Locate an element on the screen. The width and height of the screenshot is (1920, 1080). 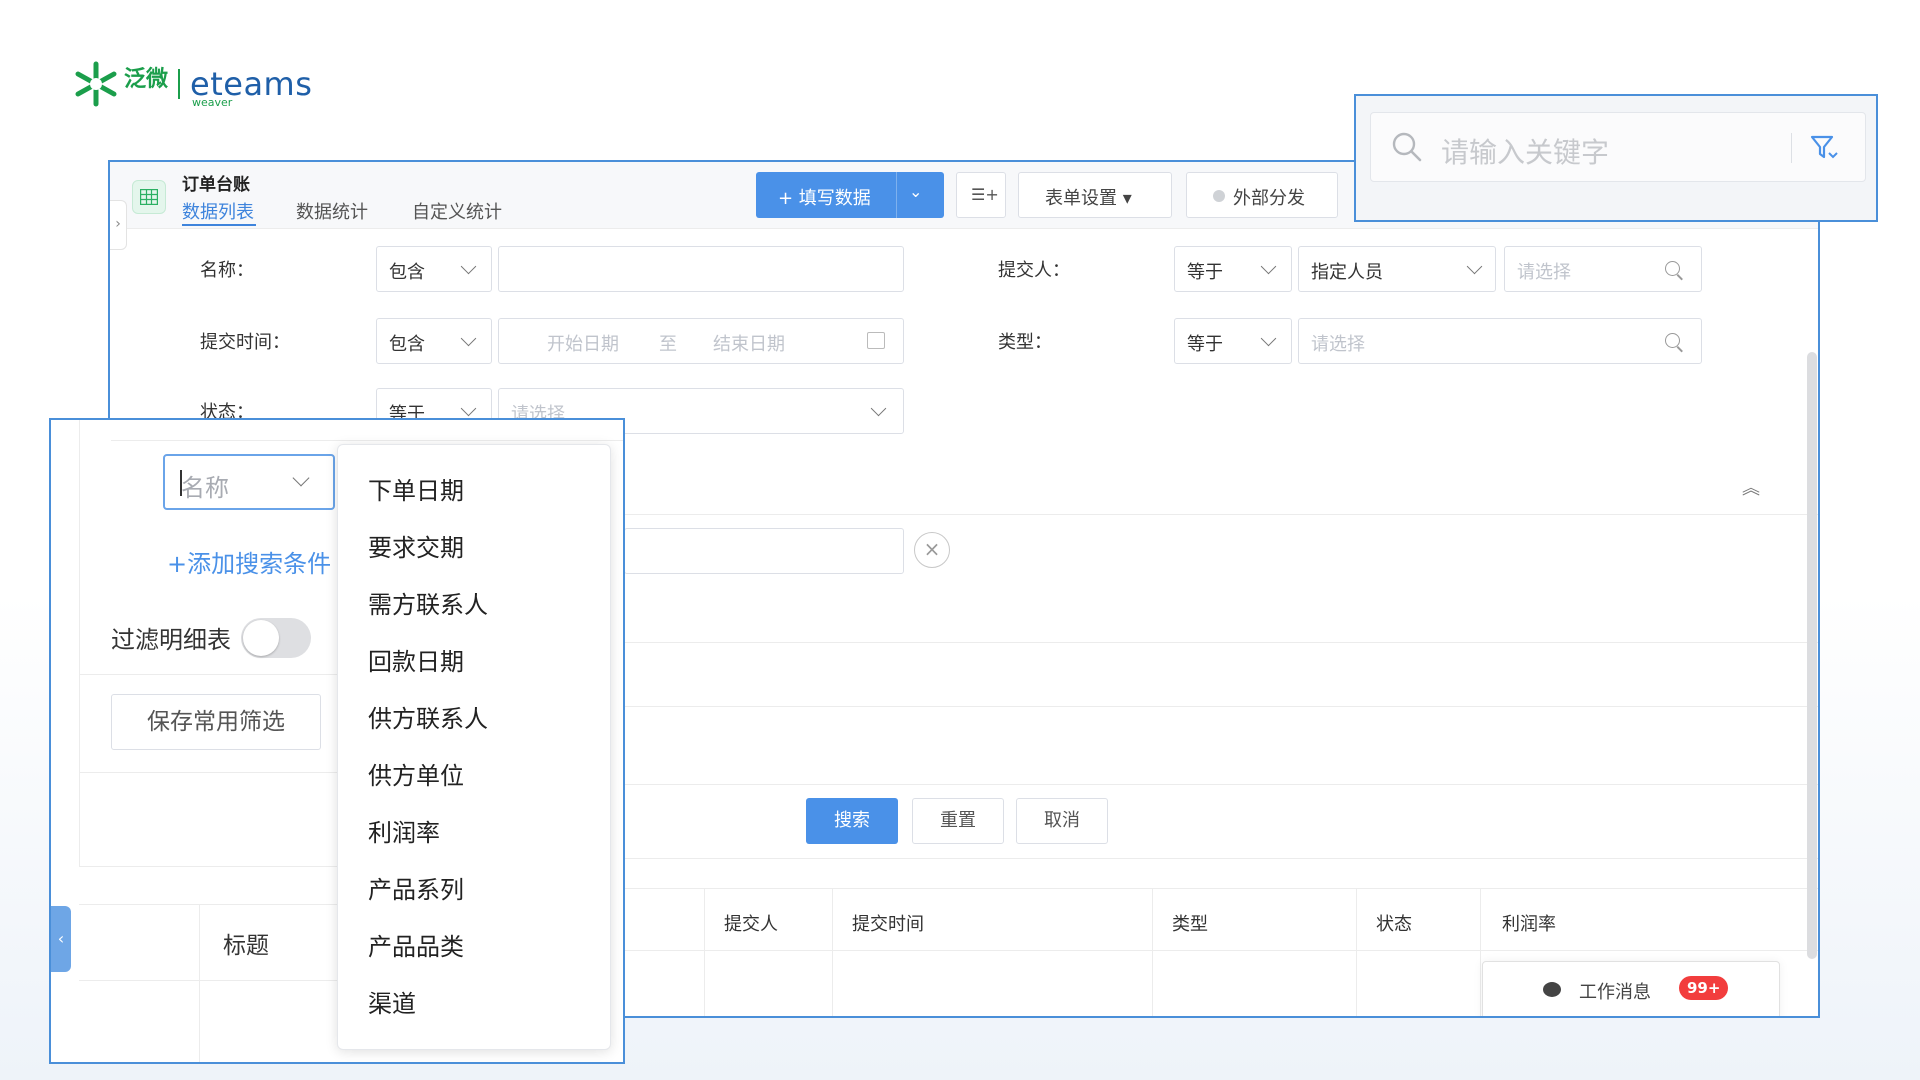
dropdown-item-buyer-contact: 需方联系人 is located at coordinates (428, 602).